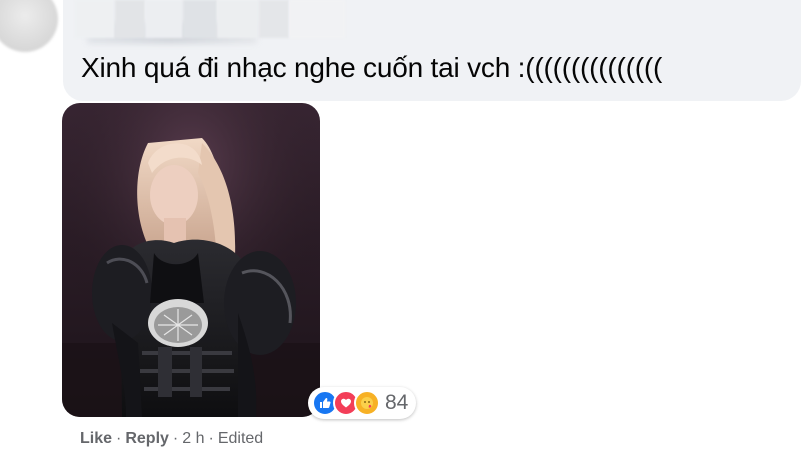 The height and width of the screenshot is (454, 806). What do you see at coordinates (397, 402) in the screenshot?
I see `reaction-count: 84` at bounding box center [397, 402].